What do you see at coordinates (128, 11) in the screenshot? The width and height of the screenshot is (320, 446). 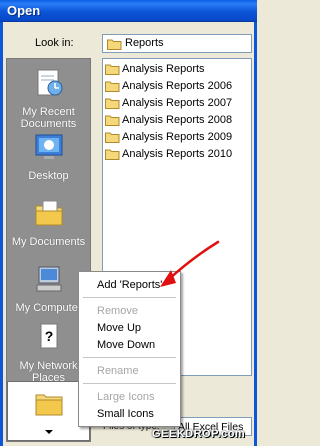 I see `title-bar: Open` at bounding box center [128, 11].